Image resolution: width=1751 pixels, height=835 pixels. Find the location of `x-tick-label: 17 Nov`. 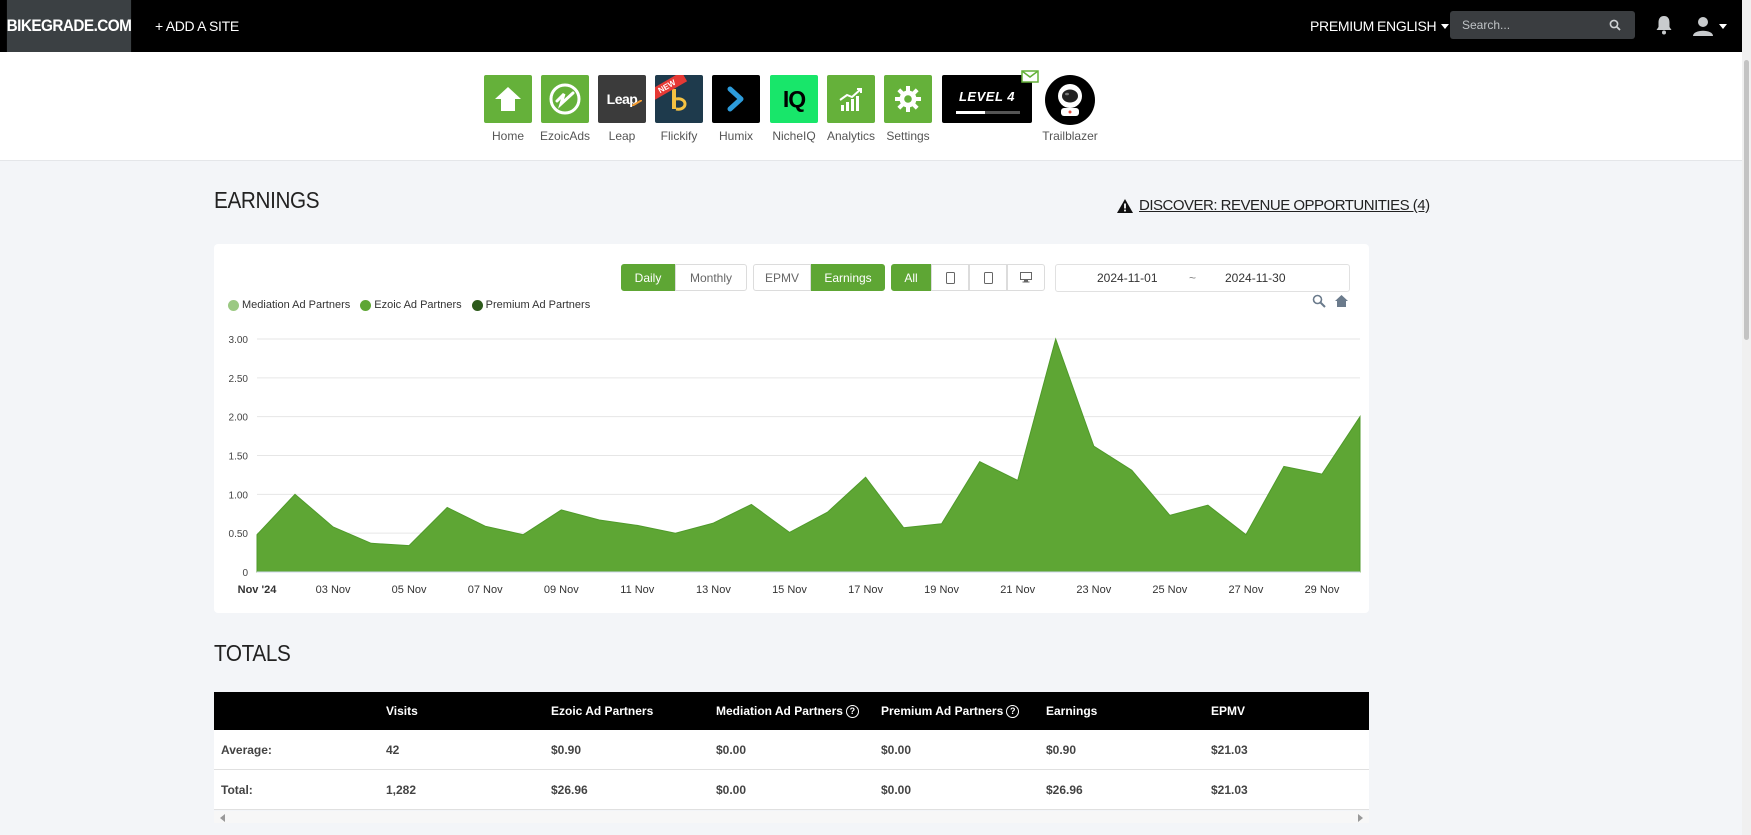

x-tick-label: 17 Nov is located at coordinates (865, 590).